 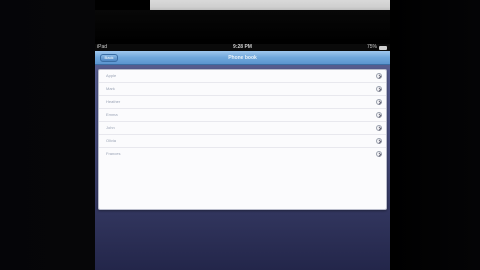 What do you see at coordinates (242, 102) in the screenshot?
I see `list-item: Heather` at bounding box center [242, 102].